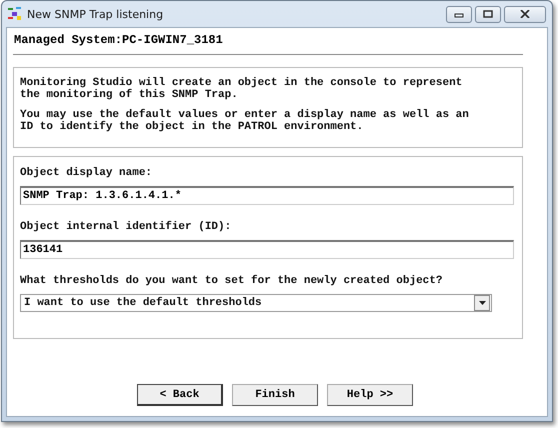 The height and width of the screenshot is (428, 558). Describe the element at coordinates (87, 174) in the screenshot. I see `field-label: Object display name:` at that location.